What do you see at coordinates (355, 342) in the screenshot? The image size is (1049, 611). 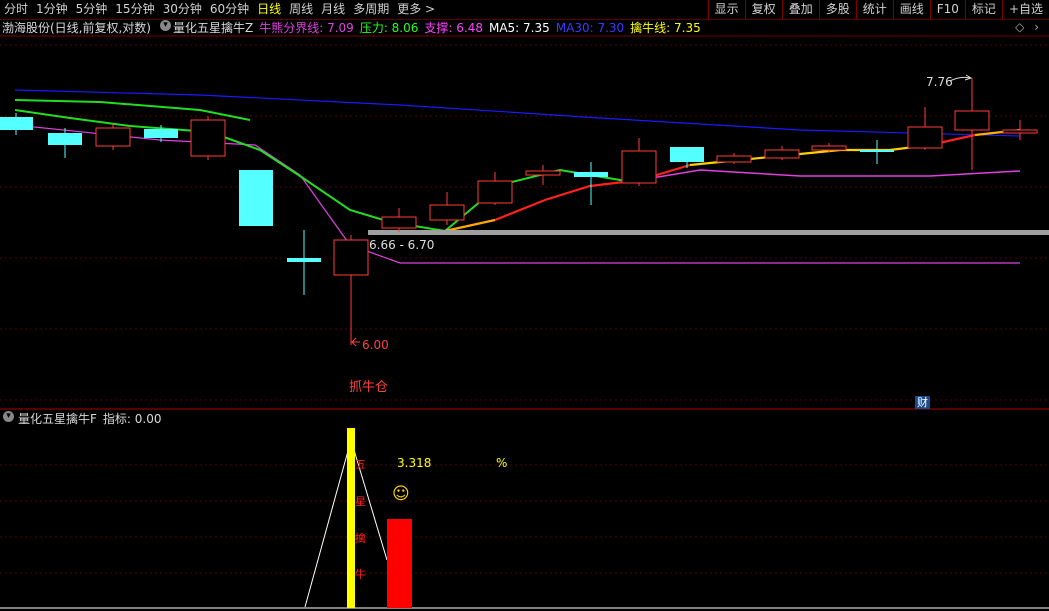 I see `low-arrow` at bounding box center [355, 342].